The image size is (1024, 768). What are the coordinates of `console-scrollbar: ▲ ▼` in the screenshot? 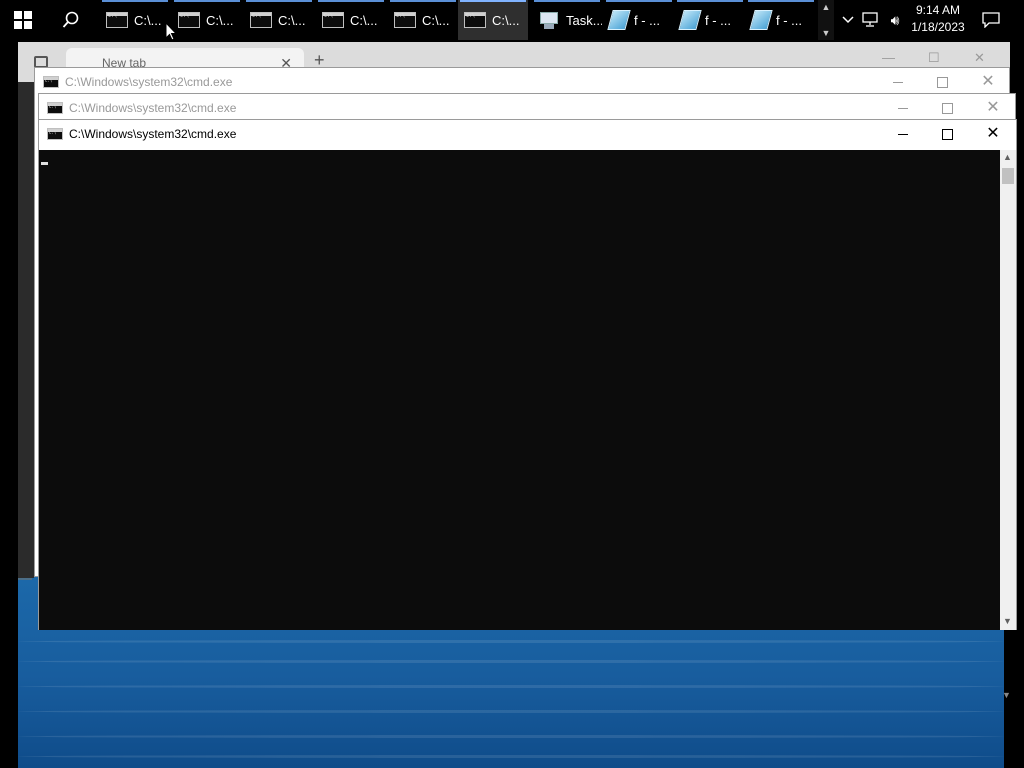 It's located at (1008, 390).